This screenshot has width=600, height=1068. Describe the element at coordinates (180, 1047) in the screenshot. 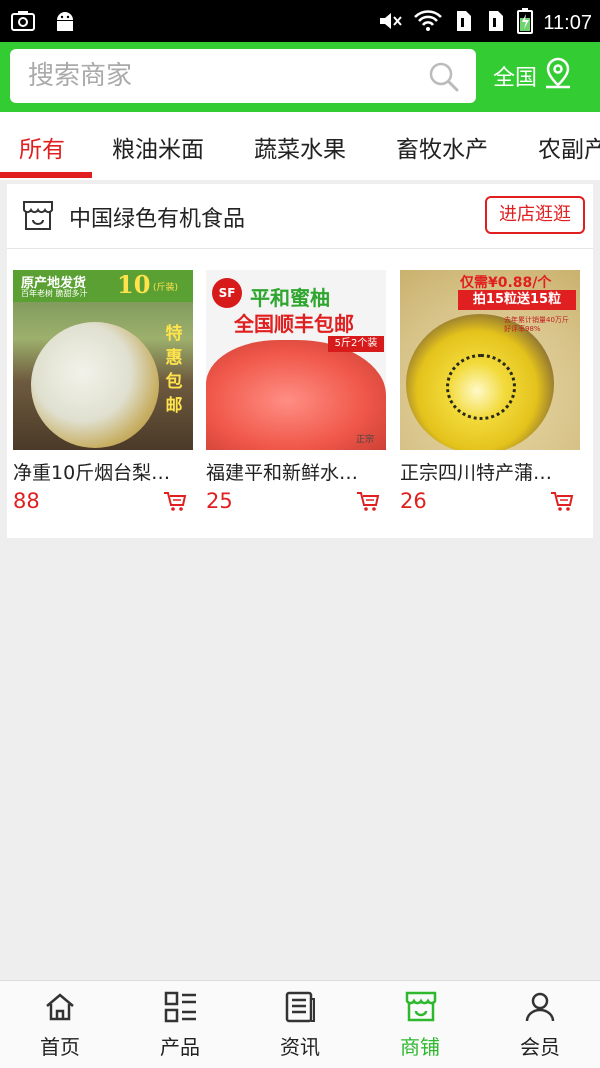

I see `nav-label: 产品` at that location.